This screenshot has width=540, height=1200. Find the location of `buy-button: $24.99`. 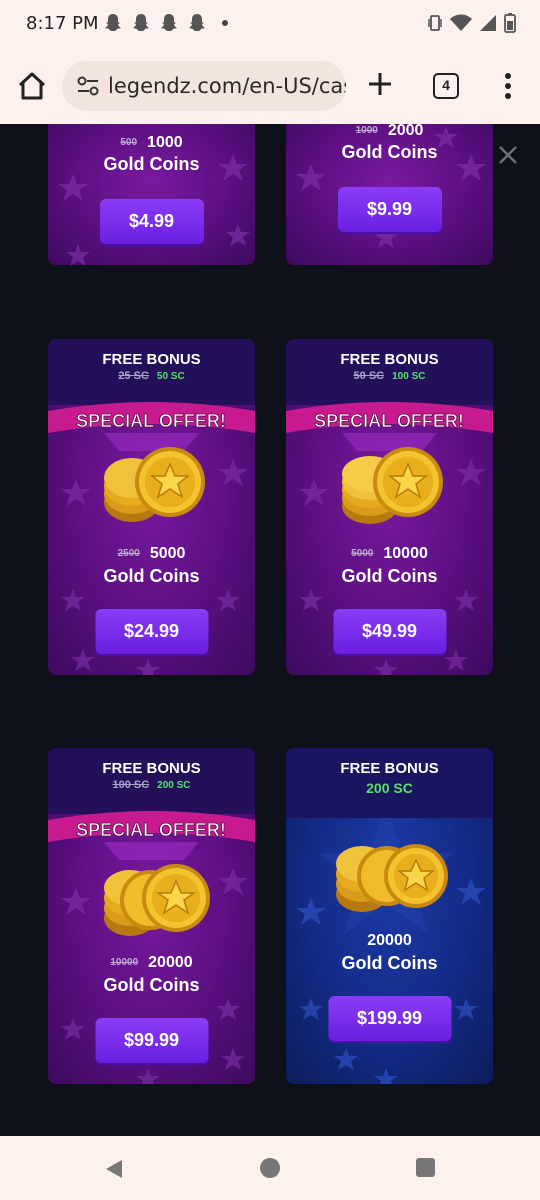

buy-button: $24.99 is located at coordinates (151, 631).